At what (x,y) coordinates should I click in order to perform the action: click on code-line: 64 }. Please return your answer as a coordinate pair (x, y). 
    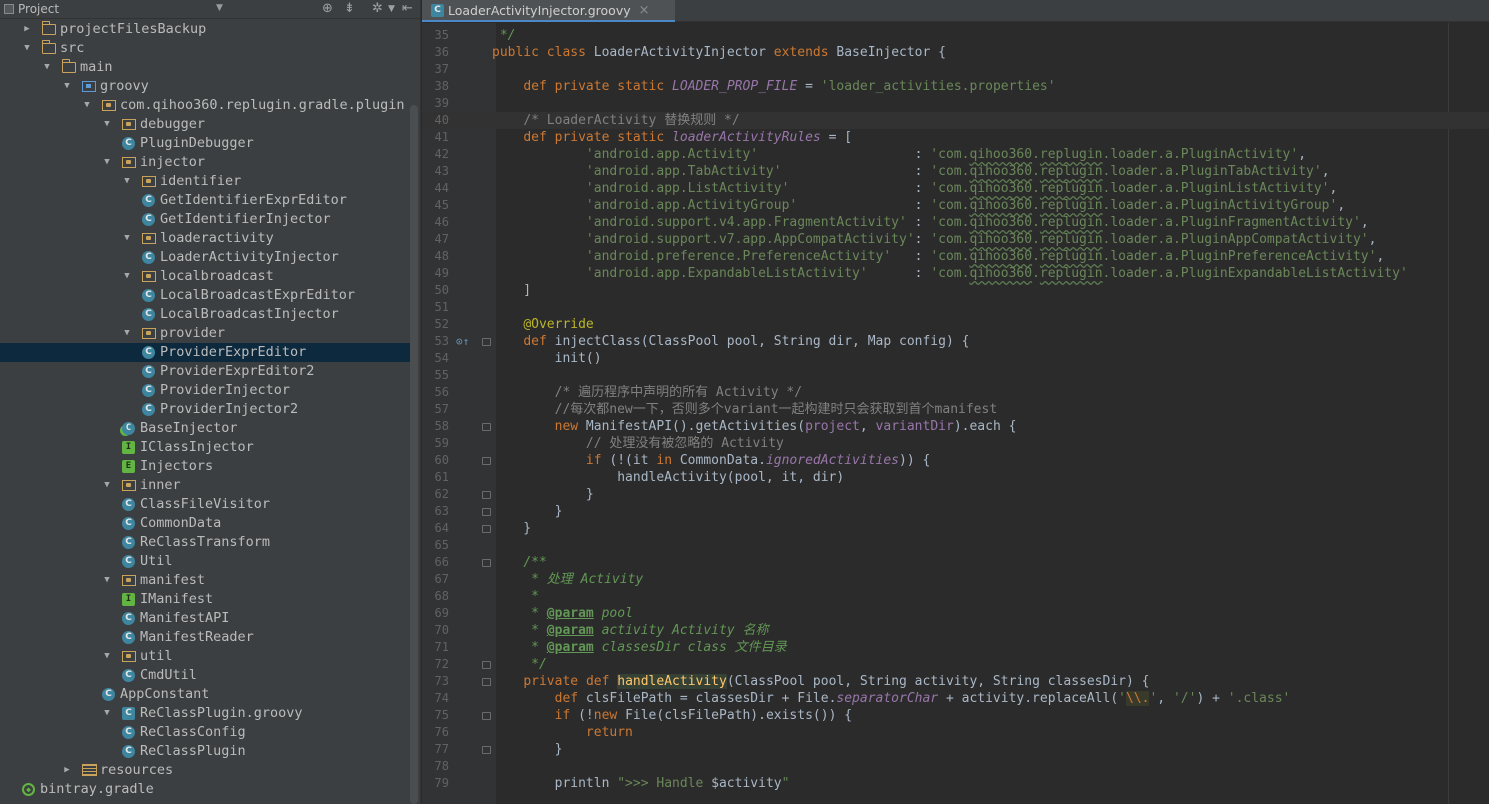
    Looking at the image, I should click on (955, 528).